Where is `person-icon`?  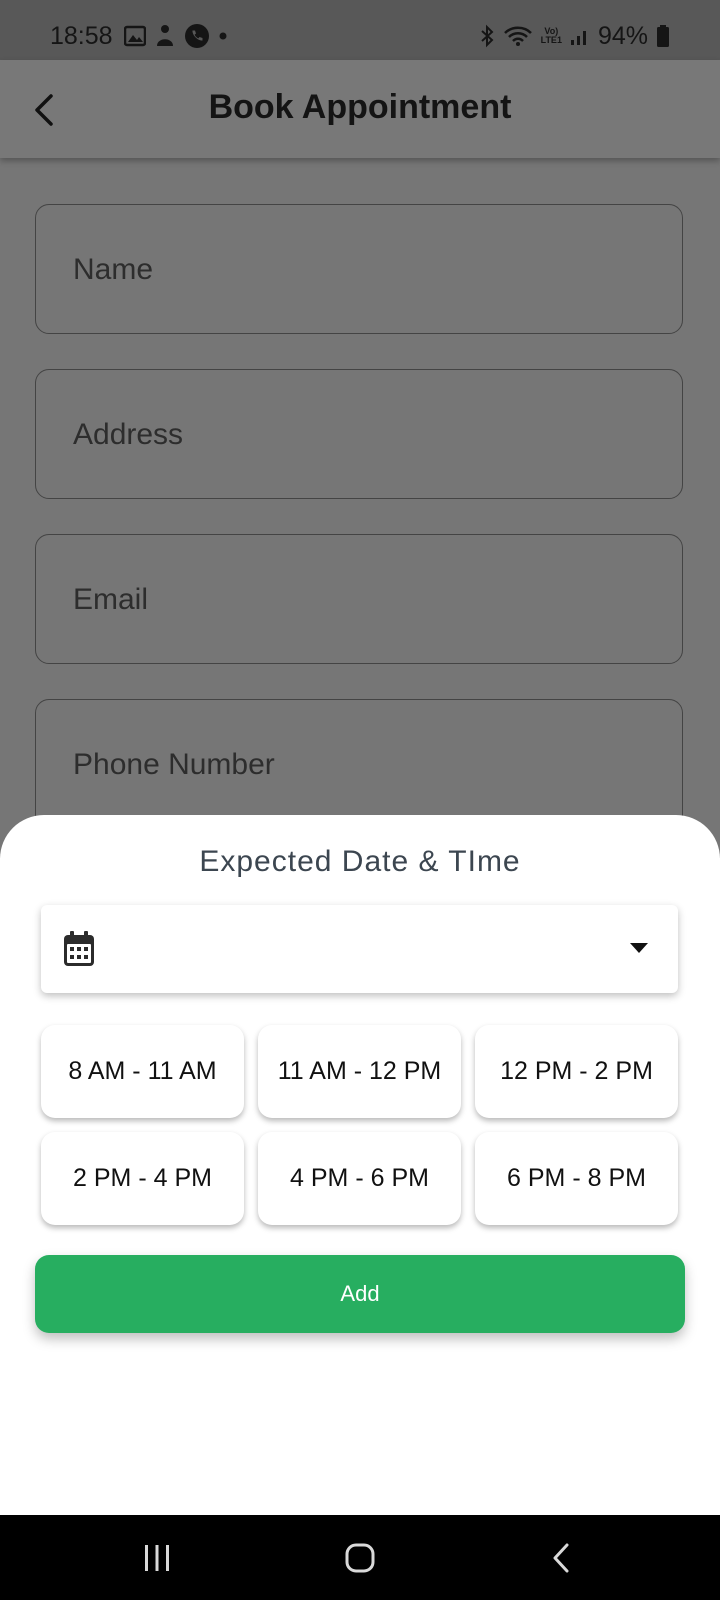 person-icon is located at coordinates (165, 35).